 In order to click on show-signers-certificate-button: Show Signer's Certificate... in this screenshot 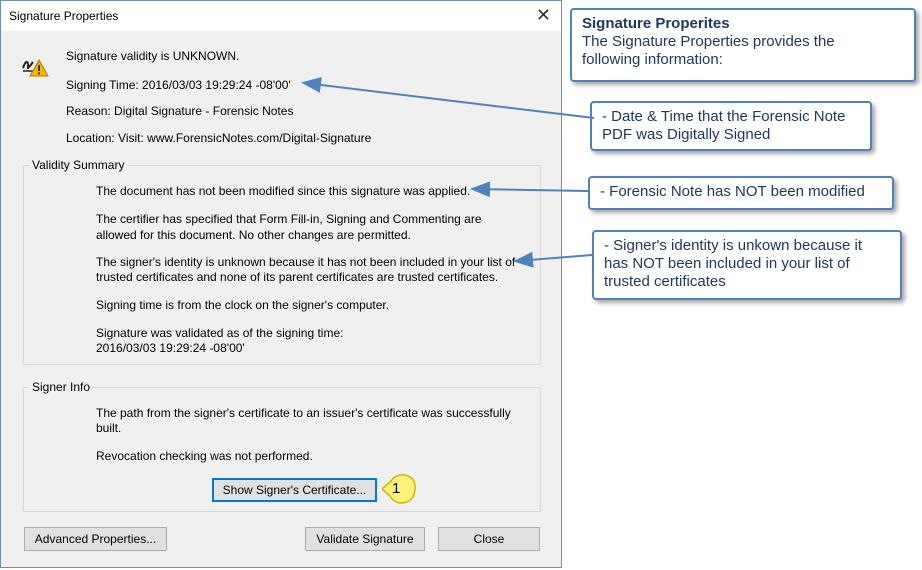, I will do `click(294, 490)`.